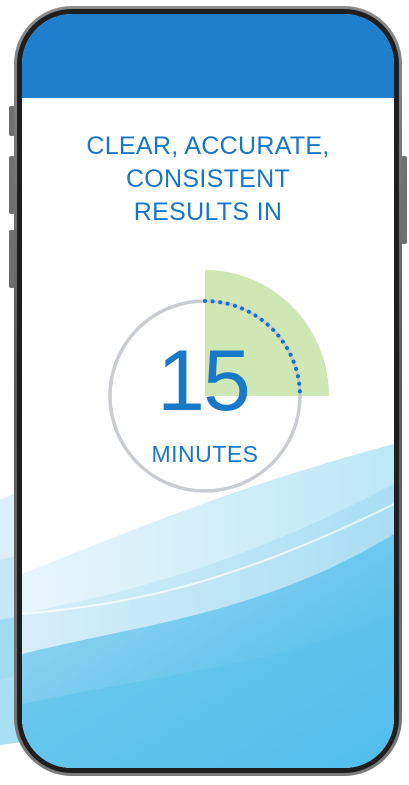 The image size is (409, 785). Describe the element at coordinates (203, 381) in the screenshot. I see `timer-value: 15` at that location.